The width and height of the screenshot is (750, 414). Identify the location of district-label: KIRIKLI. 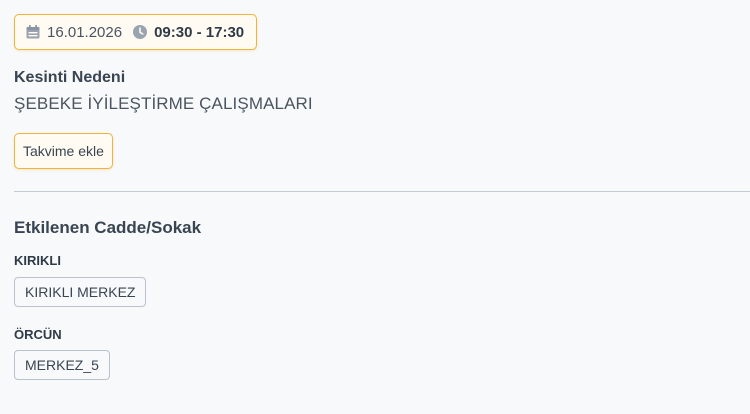
(37, 260).